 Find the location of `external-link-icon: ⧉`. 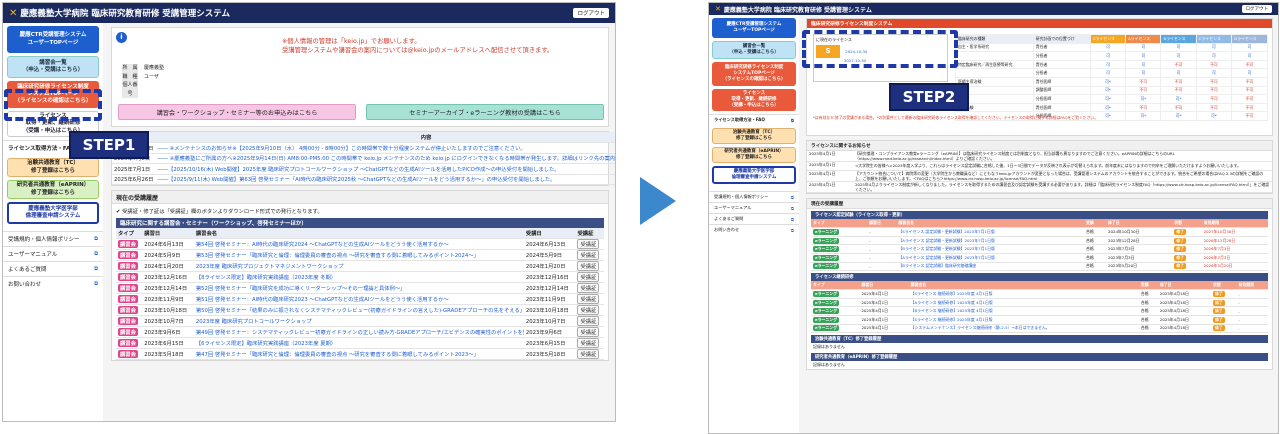

external-link-icon: ⧉ is located at coordinates (96, 238).